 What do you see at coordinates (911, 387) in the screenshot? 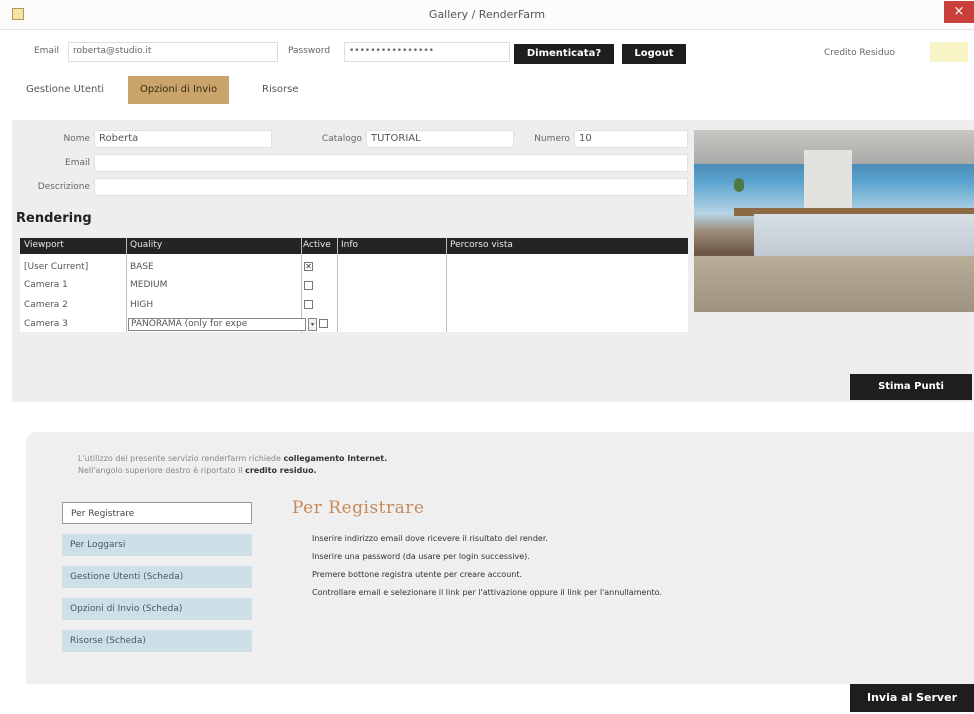
I see `estimate-points-button: Stima Punti` at bounding box center [911, 387].